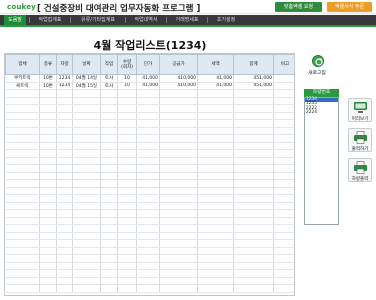 This screenshot has height=300, width=376. What do you see at coordinates (178, 78) in the screenshot?
I see `table-cell: 410,000` at bounding box center [178, 78].